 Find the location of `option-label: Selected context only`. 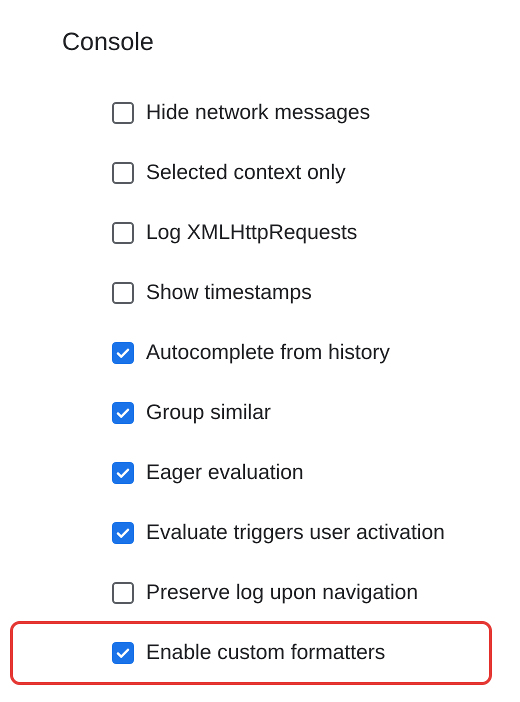

option-label: Selected context only is located at coordinates (246, 173).